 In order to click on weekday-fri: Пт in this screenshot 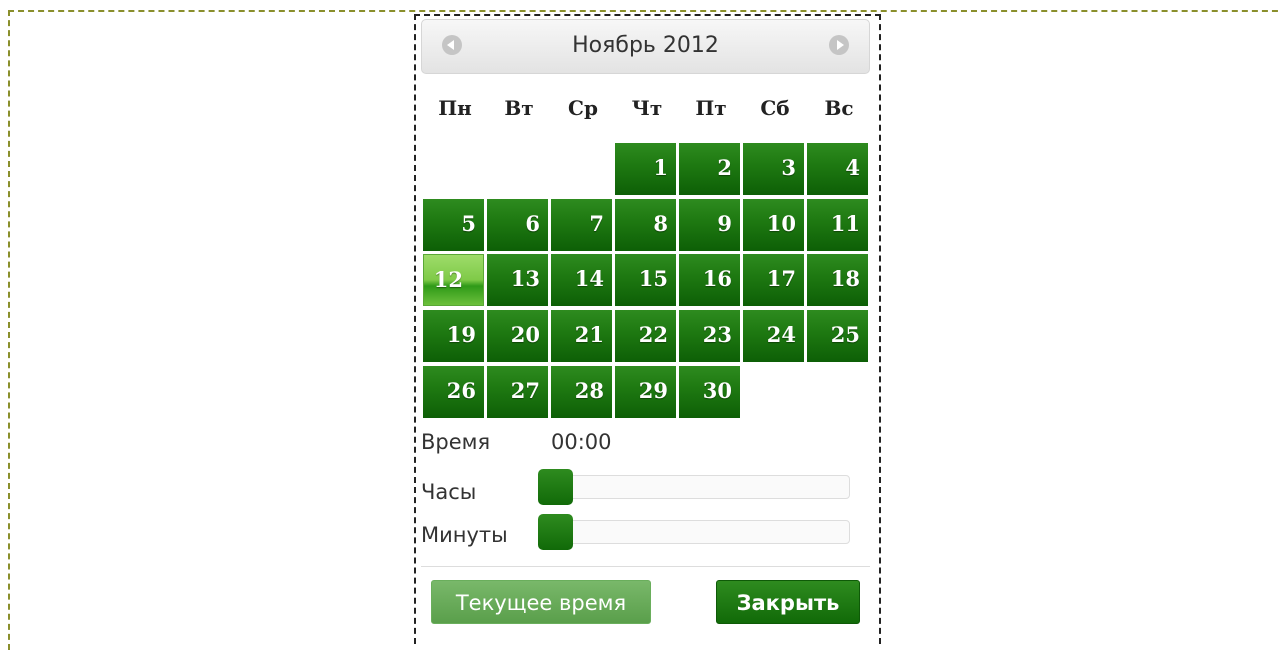, I will do `click(711, 108)`.